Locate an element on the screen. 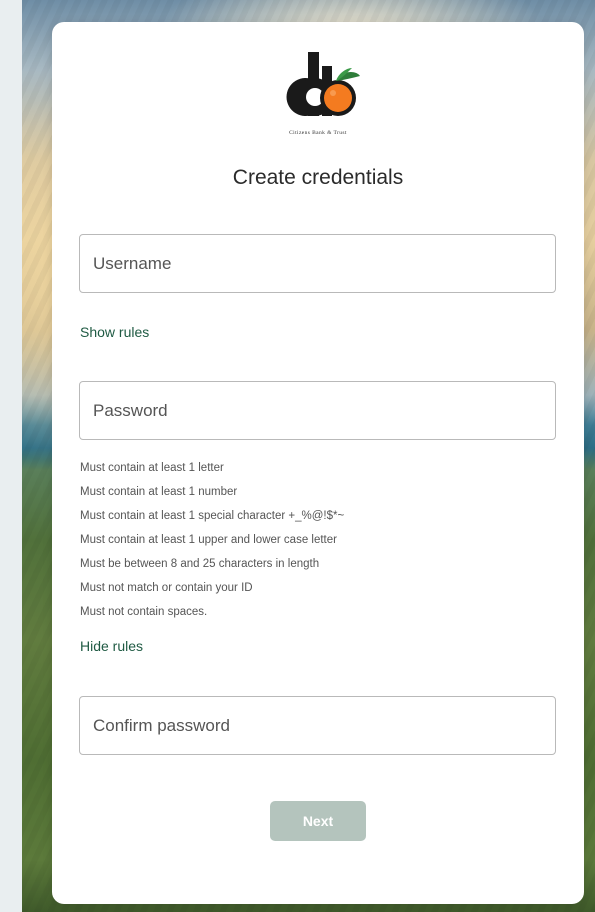 This screenshot has height=912, width=595. confirm-password-input is located at coordinates (317, 725).